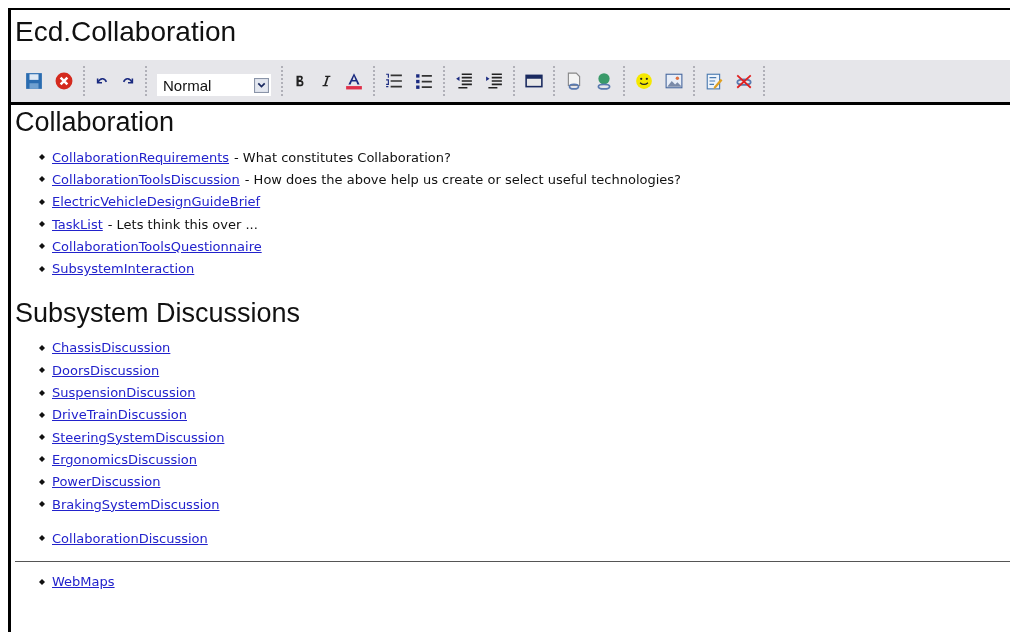 The height and width of the screenshot is (632, 1010). Describe the element at coordinates (158, 313) in the screenshot. I see `section-heading: Subsystem Discussions` at that location.